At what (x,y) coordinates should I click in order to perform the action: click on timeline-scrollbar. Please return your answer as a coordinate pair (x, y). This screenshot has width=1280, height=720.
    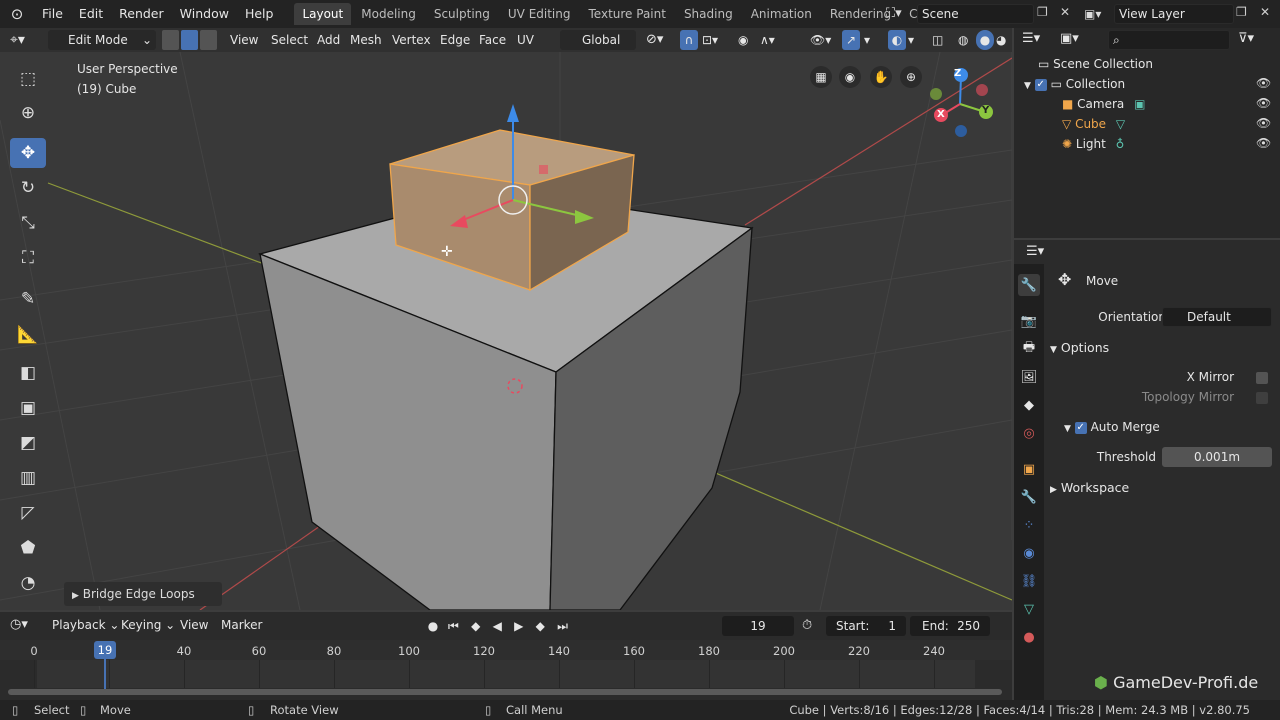
    Looking at the image, I should click on (505, 692).